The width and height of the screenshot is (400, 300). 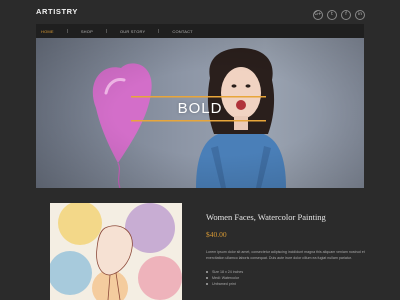 I want to click on facebook-icon: f, so click(x=346, y=15).